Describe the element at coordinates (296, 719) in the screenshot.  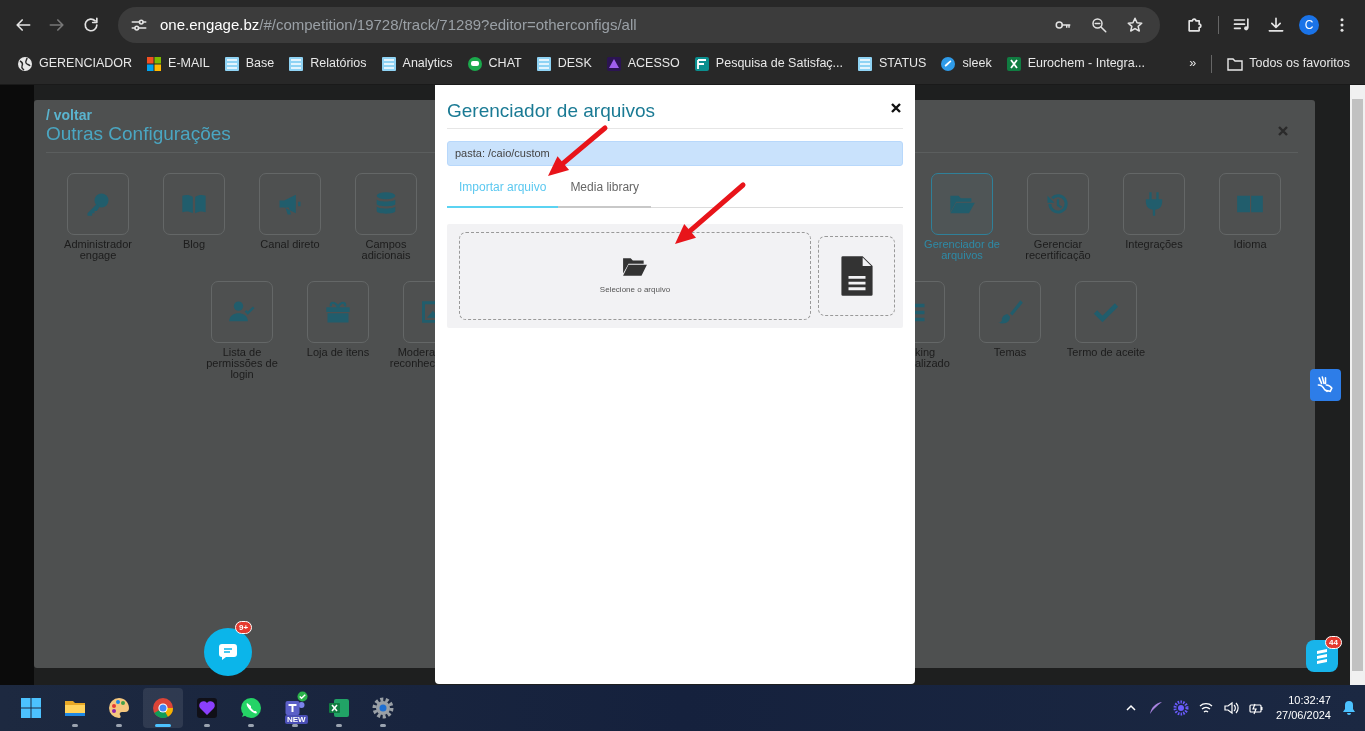
I see `new-badge: NEW` at that location.